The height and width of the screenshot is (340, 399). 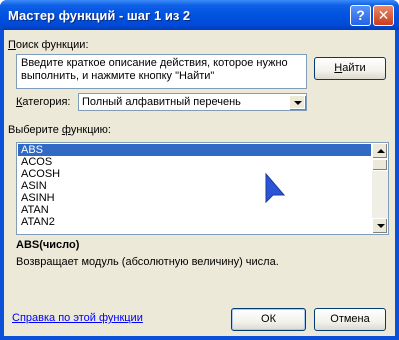 I want to click on category-select: Полный алфавитный перечень, so click(x=192, y=102).